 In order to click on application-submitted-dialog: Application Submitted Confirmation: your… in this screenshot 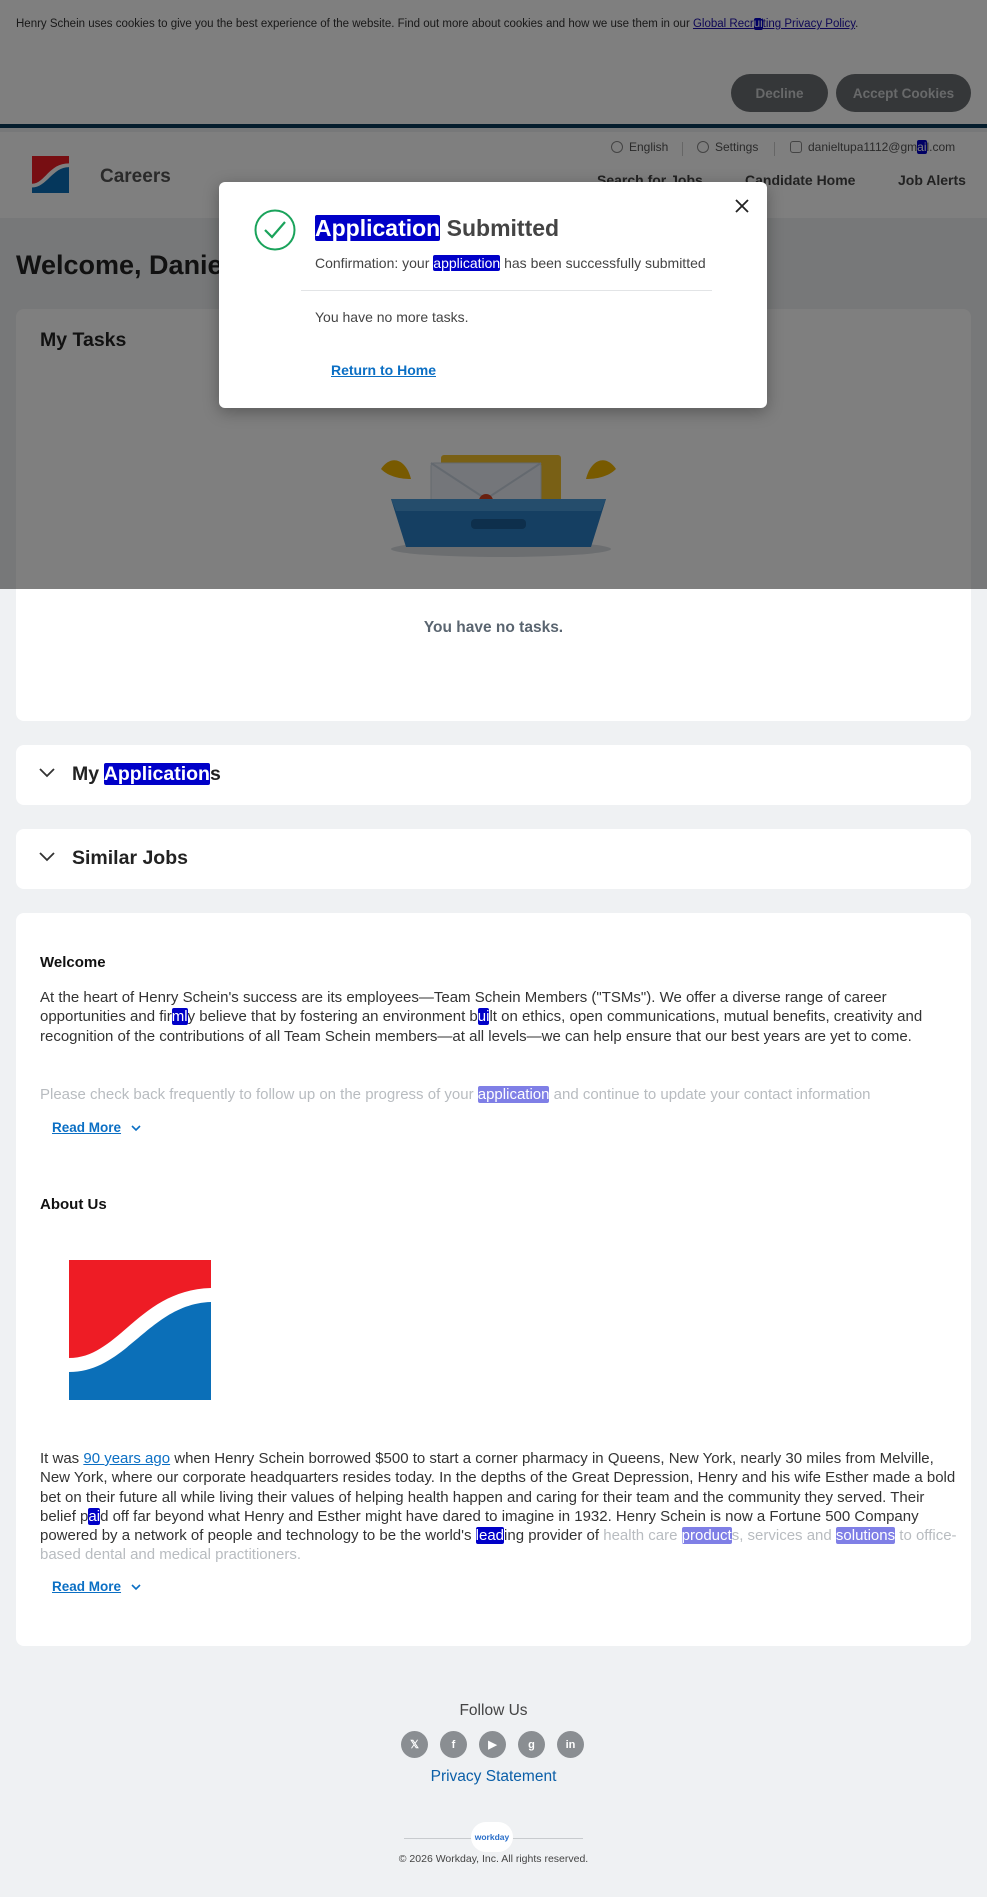, I will do `click(493, 295)`.